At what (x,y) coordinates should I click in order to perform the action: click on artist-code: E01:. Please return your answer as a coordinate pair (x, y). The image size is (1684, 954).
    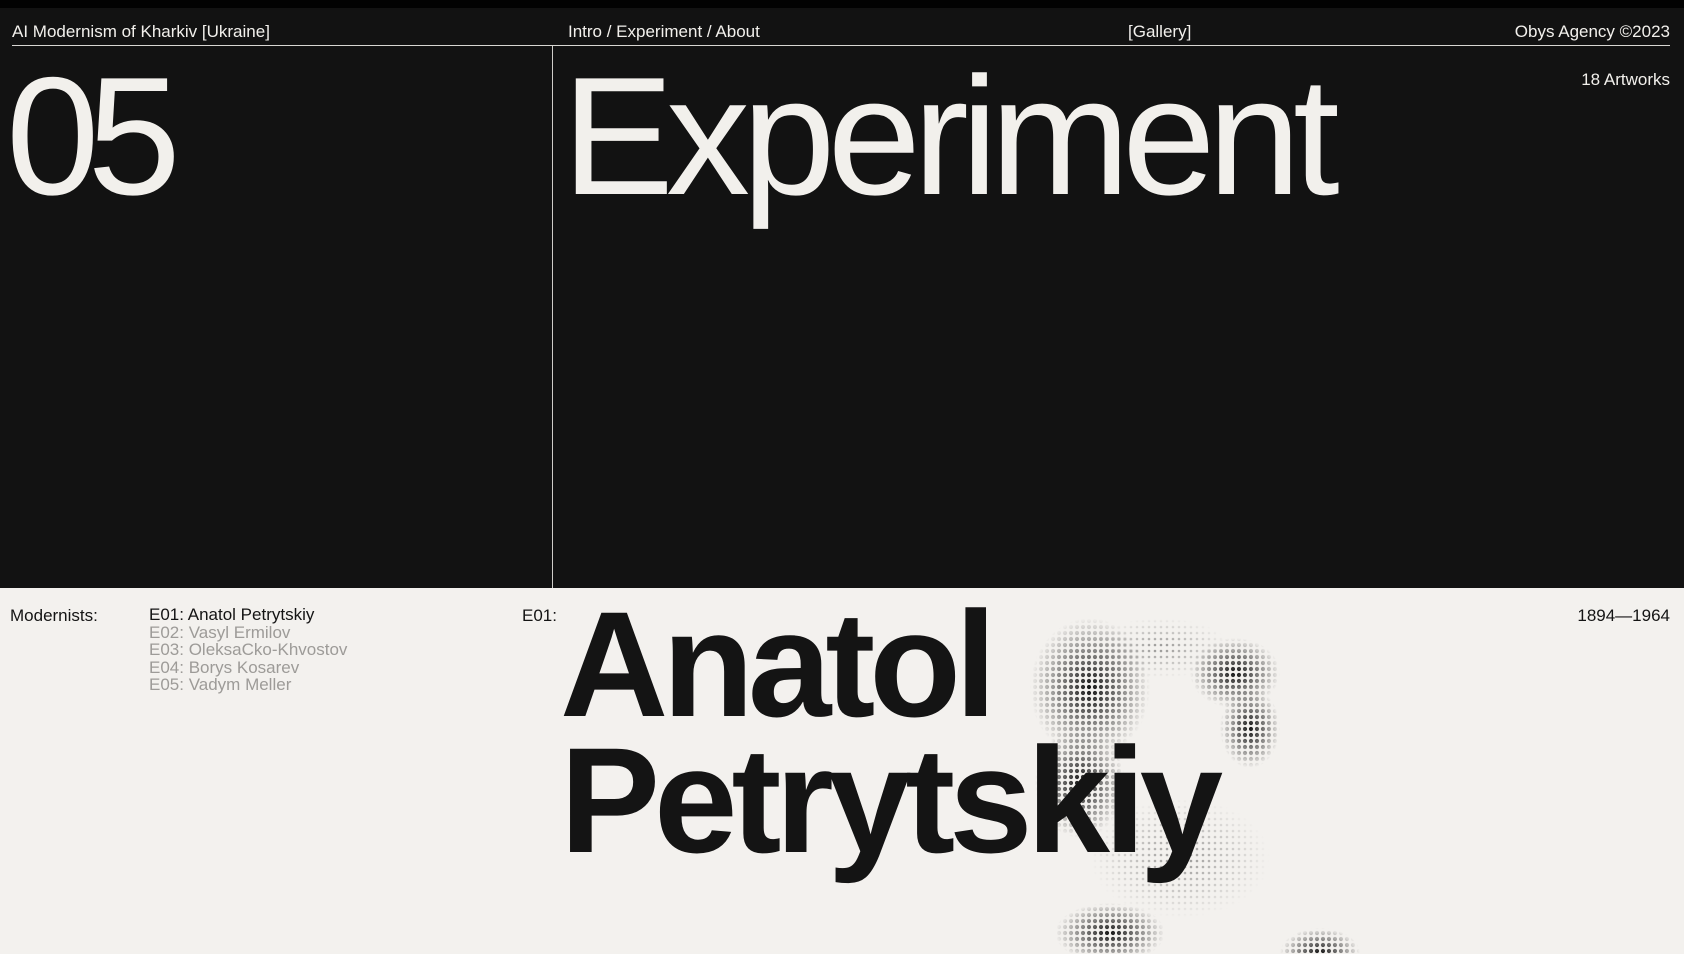
    Looking at the image, I should click on (539, 615).